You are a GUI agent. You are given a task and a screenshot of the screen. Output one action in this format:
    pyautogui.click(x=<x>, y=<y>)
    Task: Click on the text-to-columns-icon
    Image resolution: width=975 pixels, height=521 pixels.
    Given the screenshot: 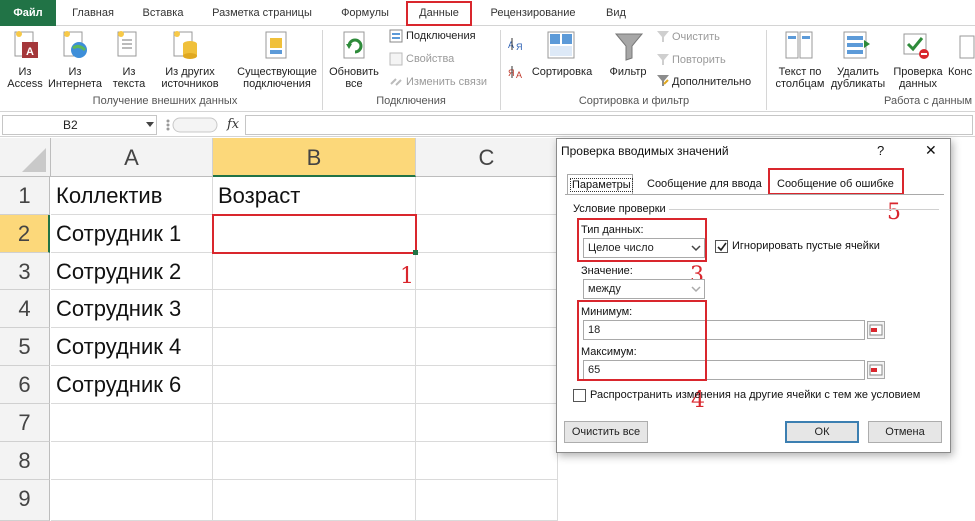 What is the action you would take?
    pyautogui.click(x=799, y=47)
    